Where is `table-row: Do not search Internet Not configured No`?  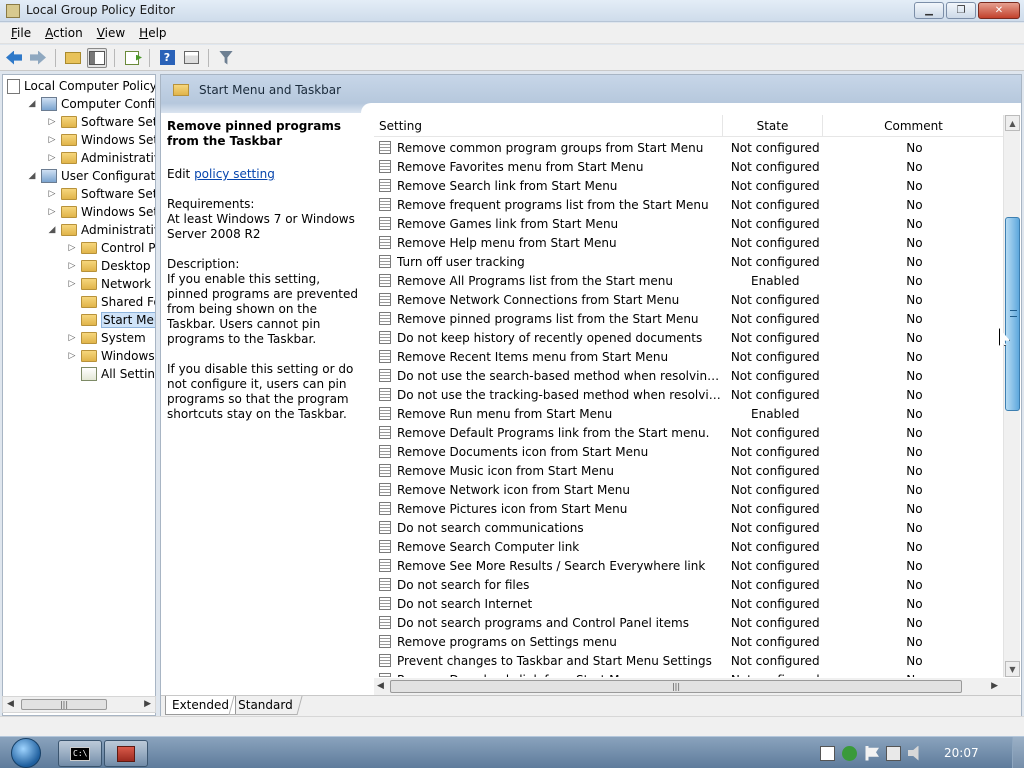 table-row: Do not search Internet Not configured No is located at coordinates (689, 603).